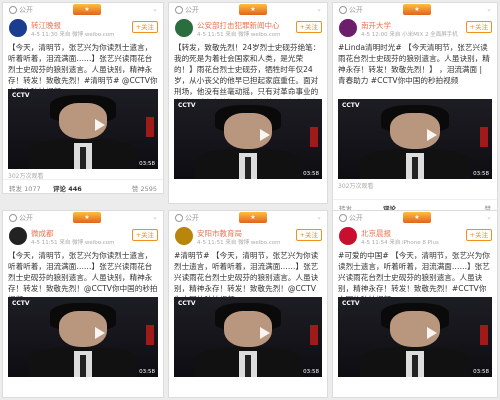 This screenshot has width=500, height=400. What do you see at coordinates (73, 35) in the screenshot?
I see `post-meta: 4-5 11:30 来自 微博 weibo.com` at bounding box center [73, 35].